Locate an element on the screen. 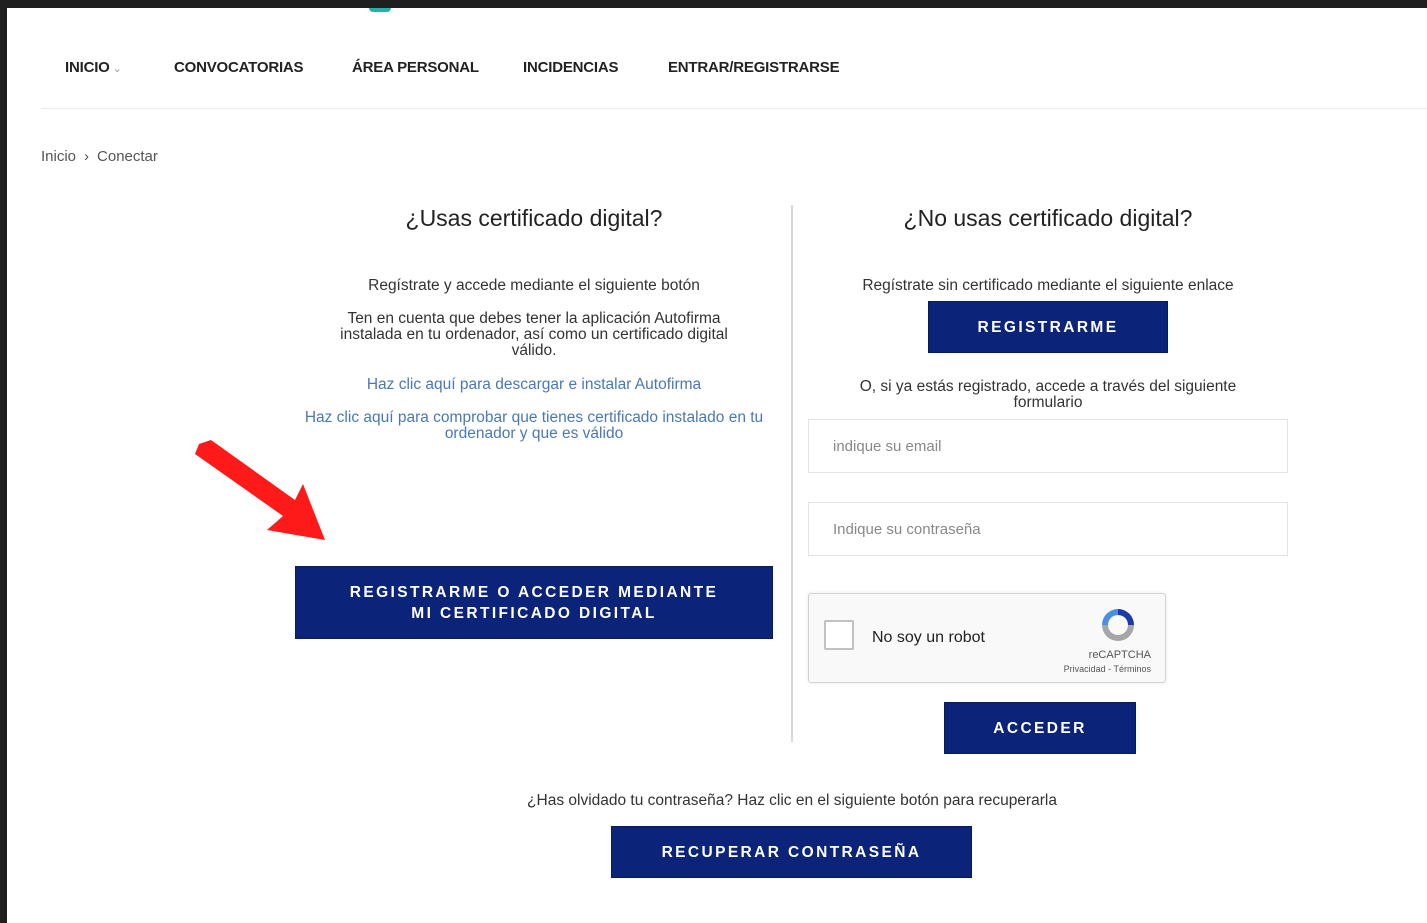  login-button: ACCEDER is located at coordinates (1040, 728).